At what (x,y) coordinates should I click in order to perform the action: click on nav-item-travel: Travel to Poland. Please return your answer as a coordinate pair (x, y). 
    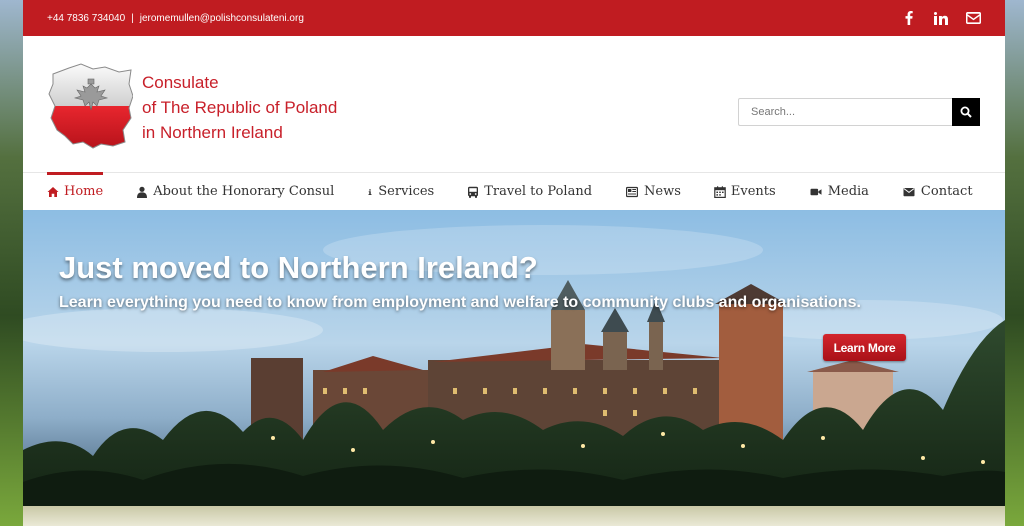
    Looking at the image, I should click on (529, 192).